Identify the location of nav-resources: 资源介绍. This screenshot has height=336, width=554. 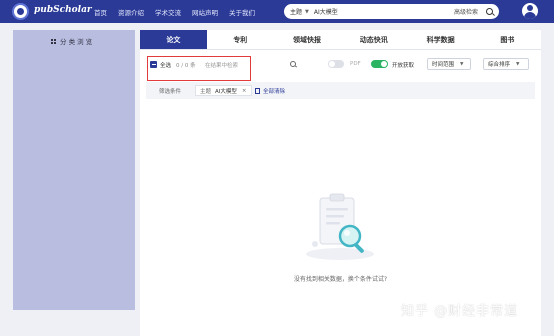
(131, 12).